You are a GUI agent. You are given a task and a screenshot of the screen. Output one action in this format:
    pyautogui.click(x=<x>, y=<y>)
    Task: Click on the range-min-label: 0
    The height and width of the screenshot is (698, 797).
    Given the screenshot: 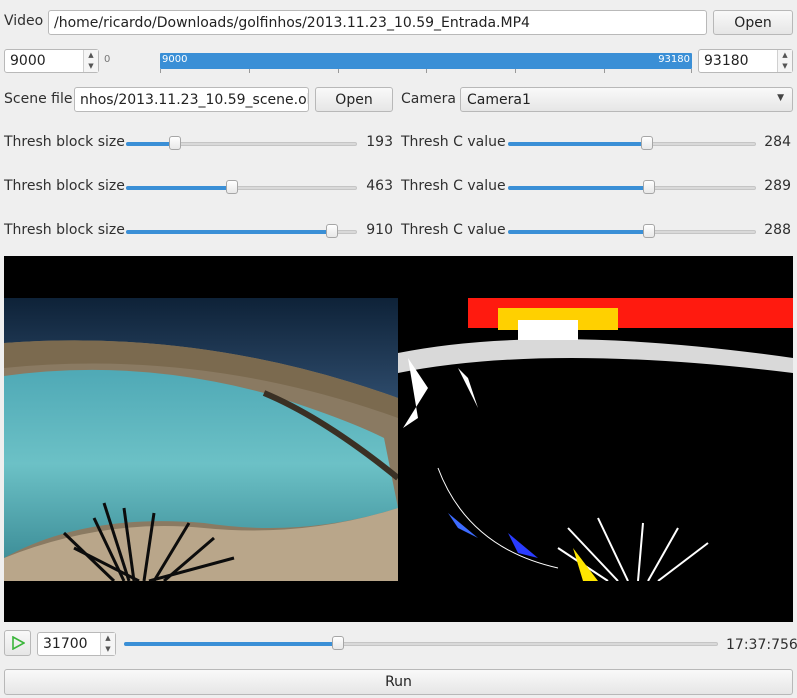 What is the action you would take?
    pyautogui.click(x=107, y=59)
    